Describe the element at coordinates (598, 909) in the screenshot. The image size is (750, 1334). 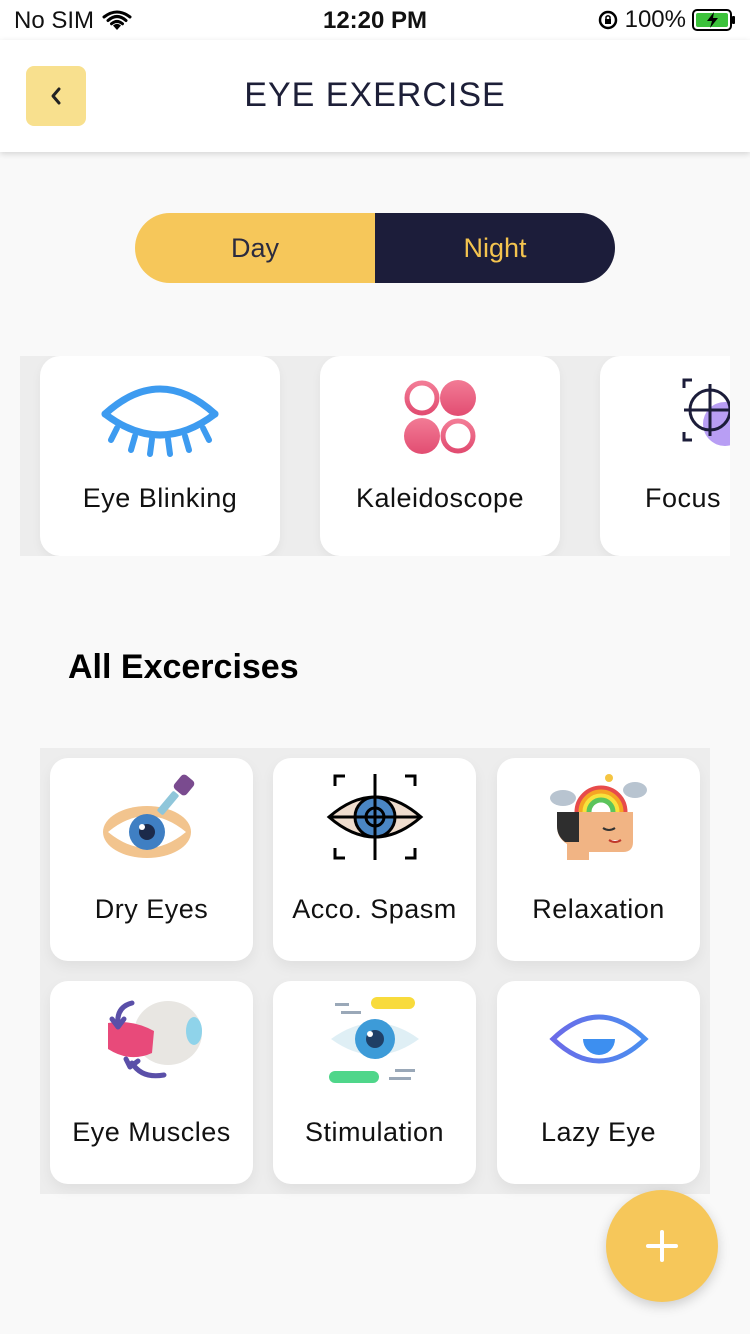
I see `exercise-label: Relaxation` at that location.